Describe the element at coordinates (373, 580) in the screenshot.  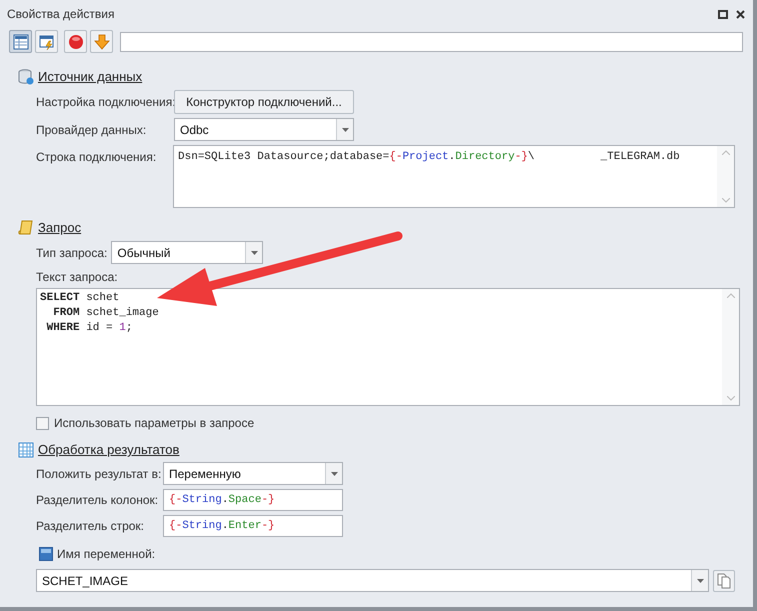
I see `variable-name-dropdown: SCHET_IMAGE` at that location.